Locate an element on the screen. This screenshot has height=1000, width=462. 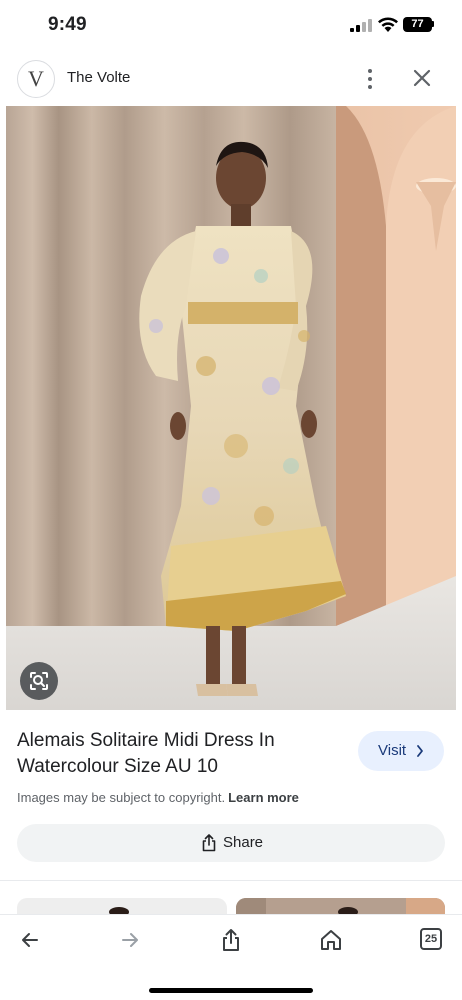
chevron-right-icon is located at coordinates (420, 751).